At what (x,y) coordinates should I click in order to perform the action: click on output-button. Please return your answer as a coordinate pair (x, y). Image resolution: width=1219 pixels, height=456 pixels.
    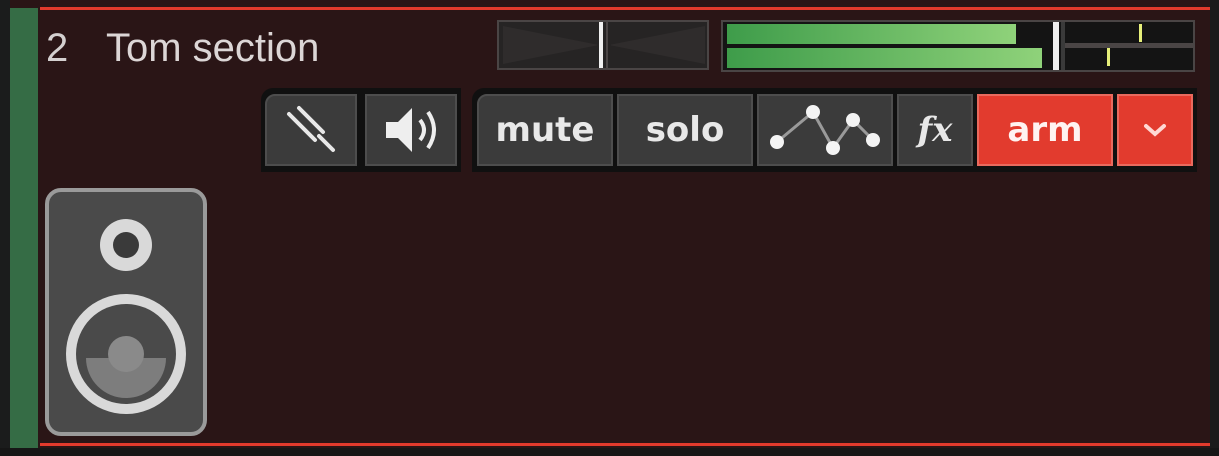
    Looking at the image, I should click on (411, 130).